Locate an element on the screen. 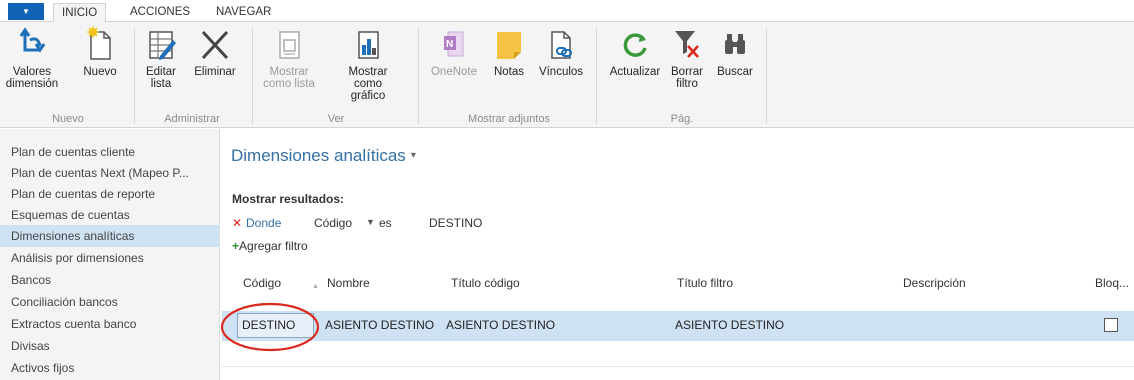 This screenshot has height=380, width=1134. tab-navegar: NAVEGAR is located at coordinates (243, 13).